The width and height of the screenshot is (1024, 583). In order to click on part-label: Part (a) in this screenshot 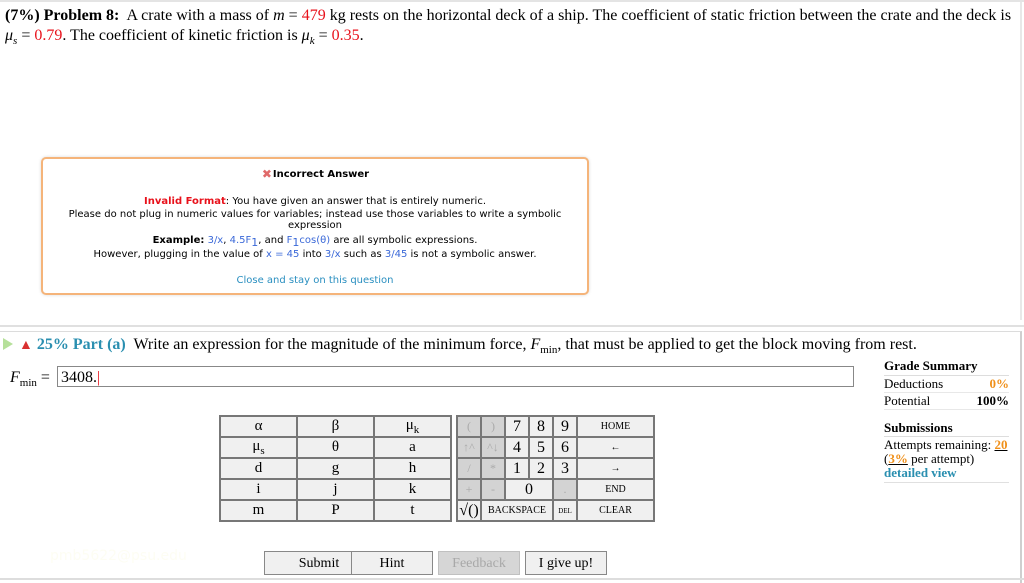, I will do `click(99, 344)`.